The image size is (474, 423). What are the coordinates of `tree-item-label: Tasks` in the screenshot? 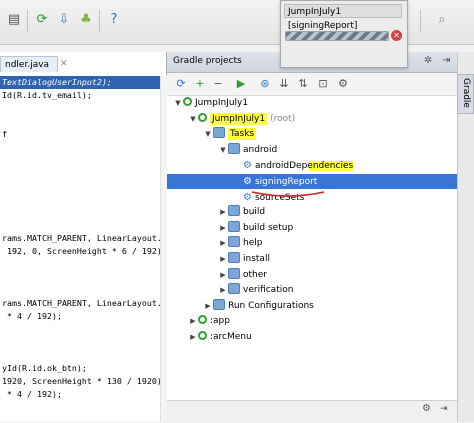 It's located at (242, 134).